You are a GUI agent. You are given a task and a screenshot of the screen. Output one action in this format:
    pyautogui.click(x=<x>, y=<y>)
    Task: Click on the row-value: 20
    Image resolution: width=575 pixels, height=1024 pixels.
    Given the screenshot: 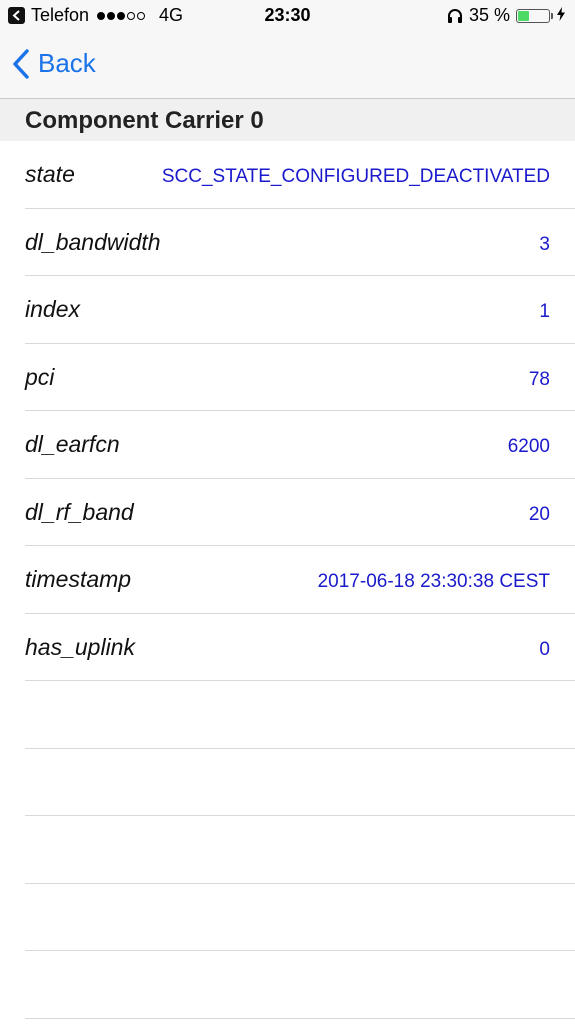 What is the action you would take?
    pyautogui.click(x=539, y=514)
    